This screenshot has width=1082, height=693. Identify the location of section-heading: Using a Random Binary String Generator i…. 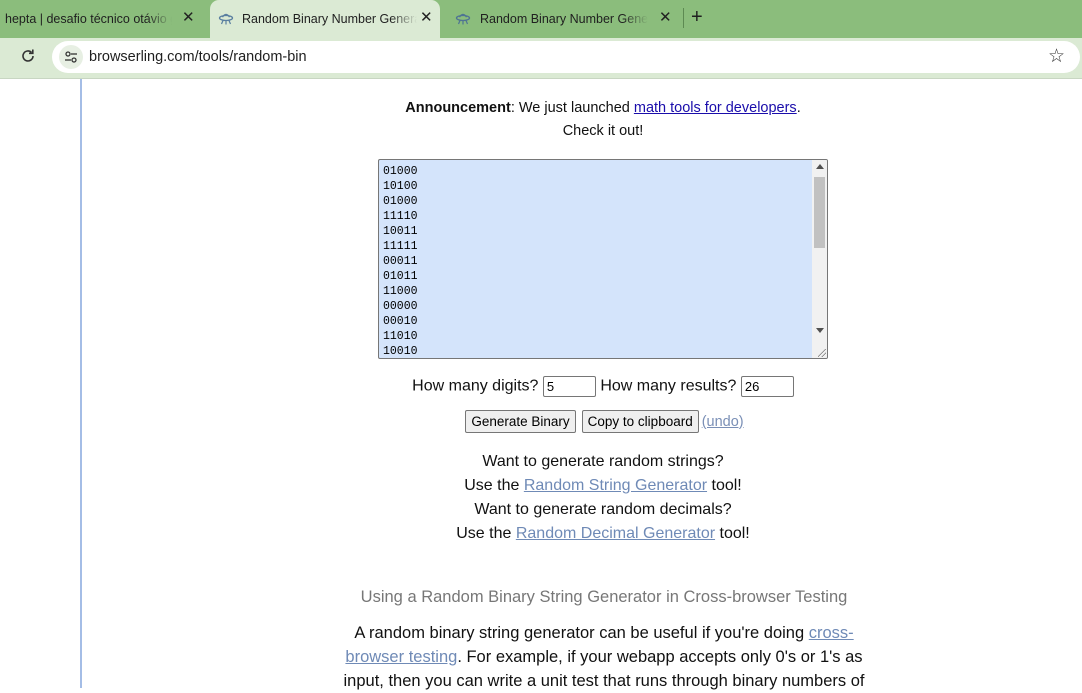
(604, 597).